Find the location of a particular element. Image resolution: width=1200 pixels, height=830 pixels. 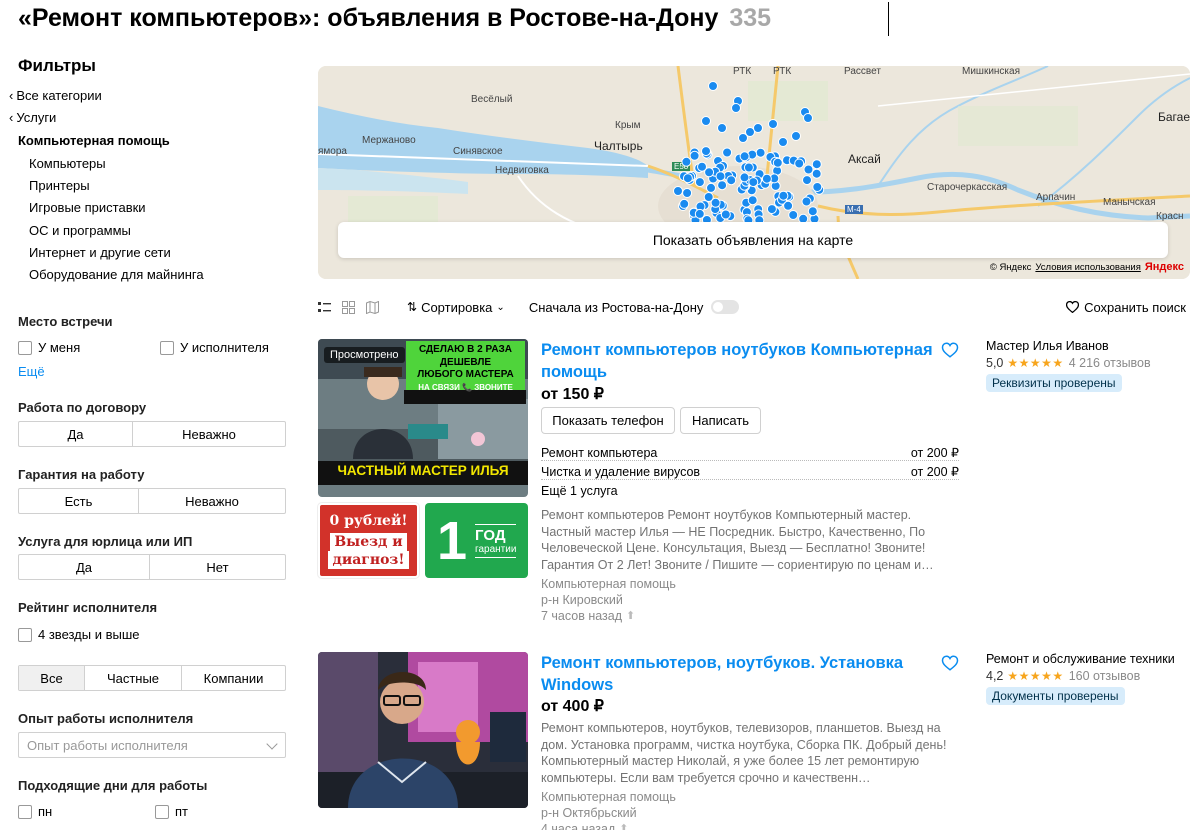

legal-no-option: Нет is located at coordinates (217, 567).